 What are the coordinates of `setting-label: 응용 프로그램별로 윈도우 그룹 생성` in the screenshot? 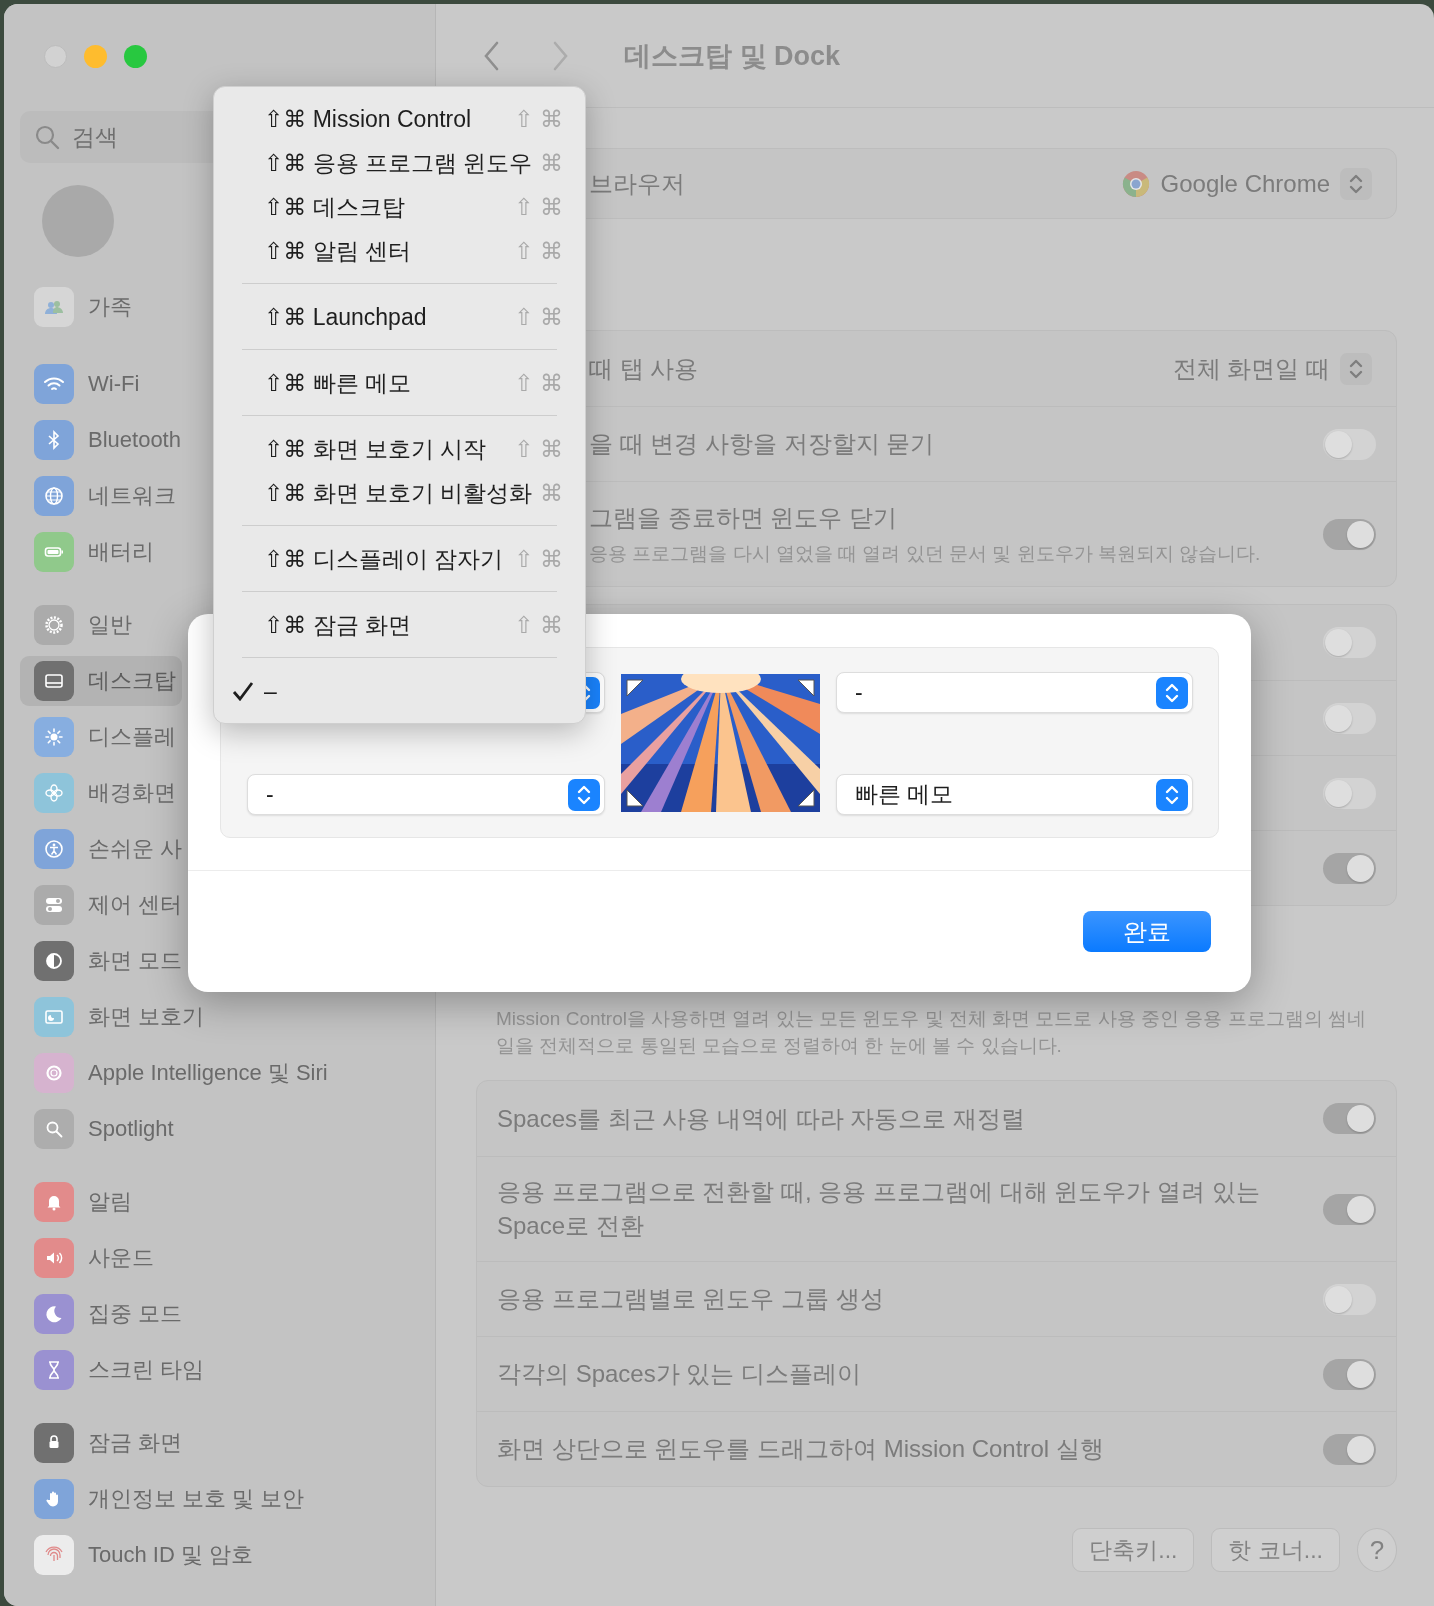 It's located at (690, 1299).